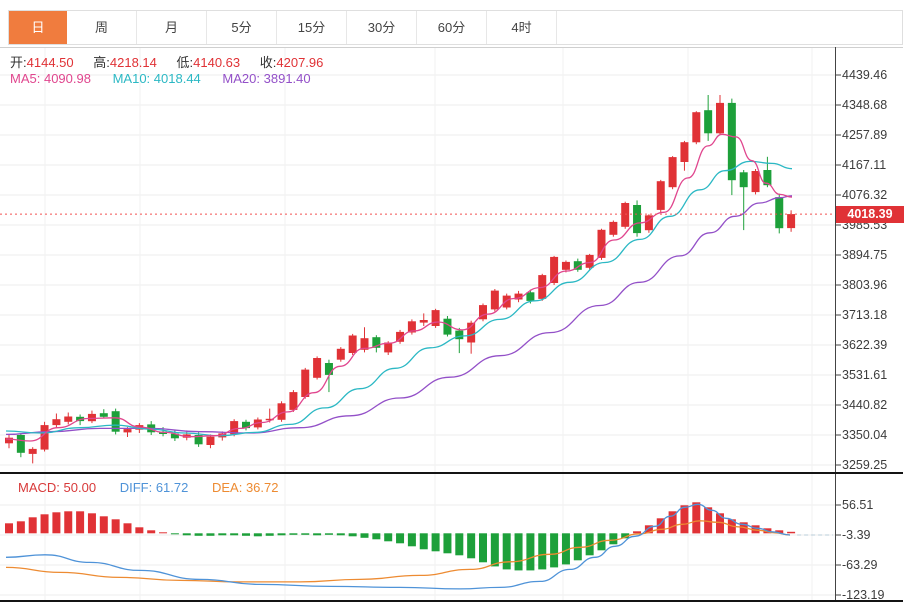 The width and height of the screenshot is (910, 608). Describe the element at coordinates (870, 214) in the screenshot. I see `last-price-tag: 4018.39` at that location.